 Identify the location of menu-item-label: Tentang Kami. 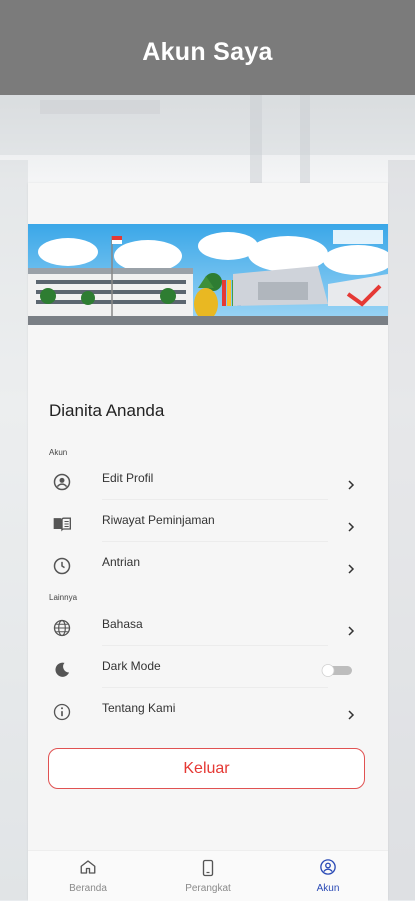
(139, 708).